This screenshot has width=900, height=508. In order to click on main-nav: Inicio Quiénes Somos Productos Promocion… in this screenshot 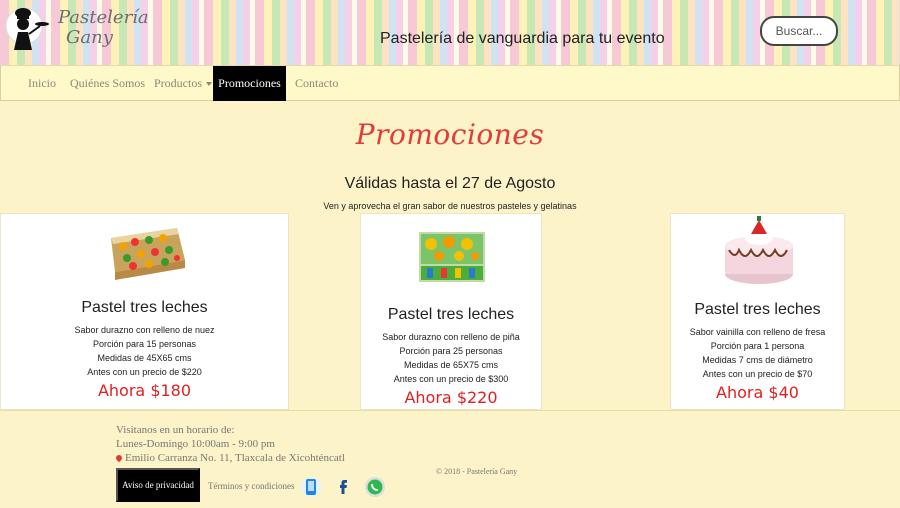, I will do `click(450, 83)`.